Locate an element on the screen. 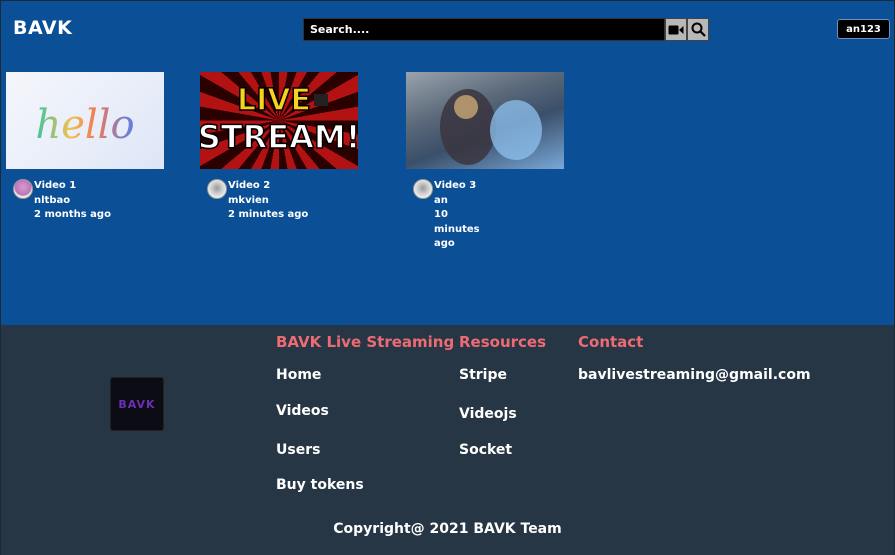 This screenshot has height=555, width=895. footer-contact-email: bavlivestreaming@gmail.com is located at coordinates (694, 375).